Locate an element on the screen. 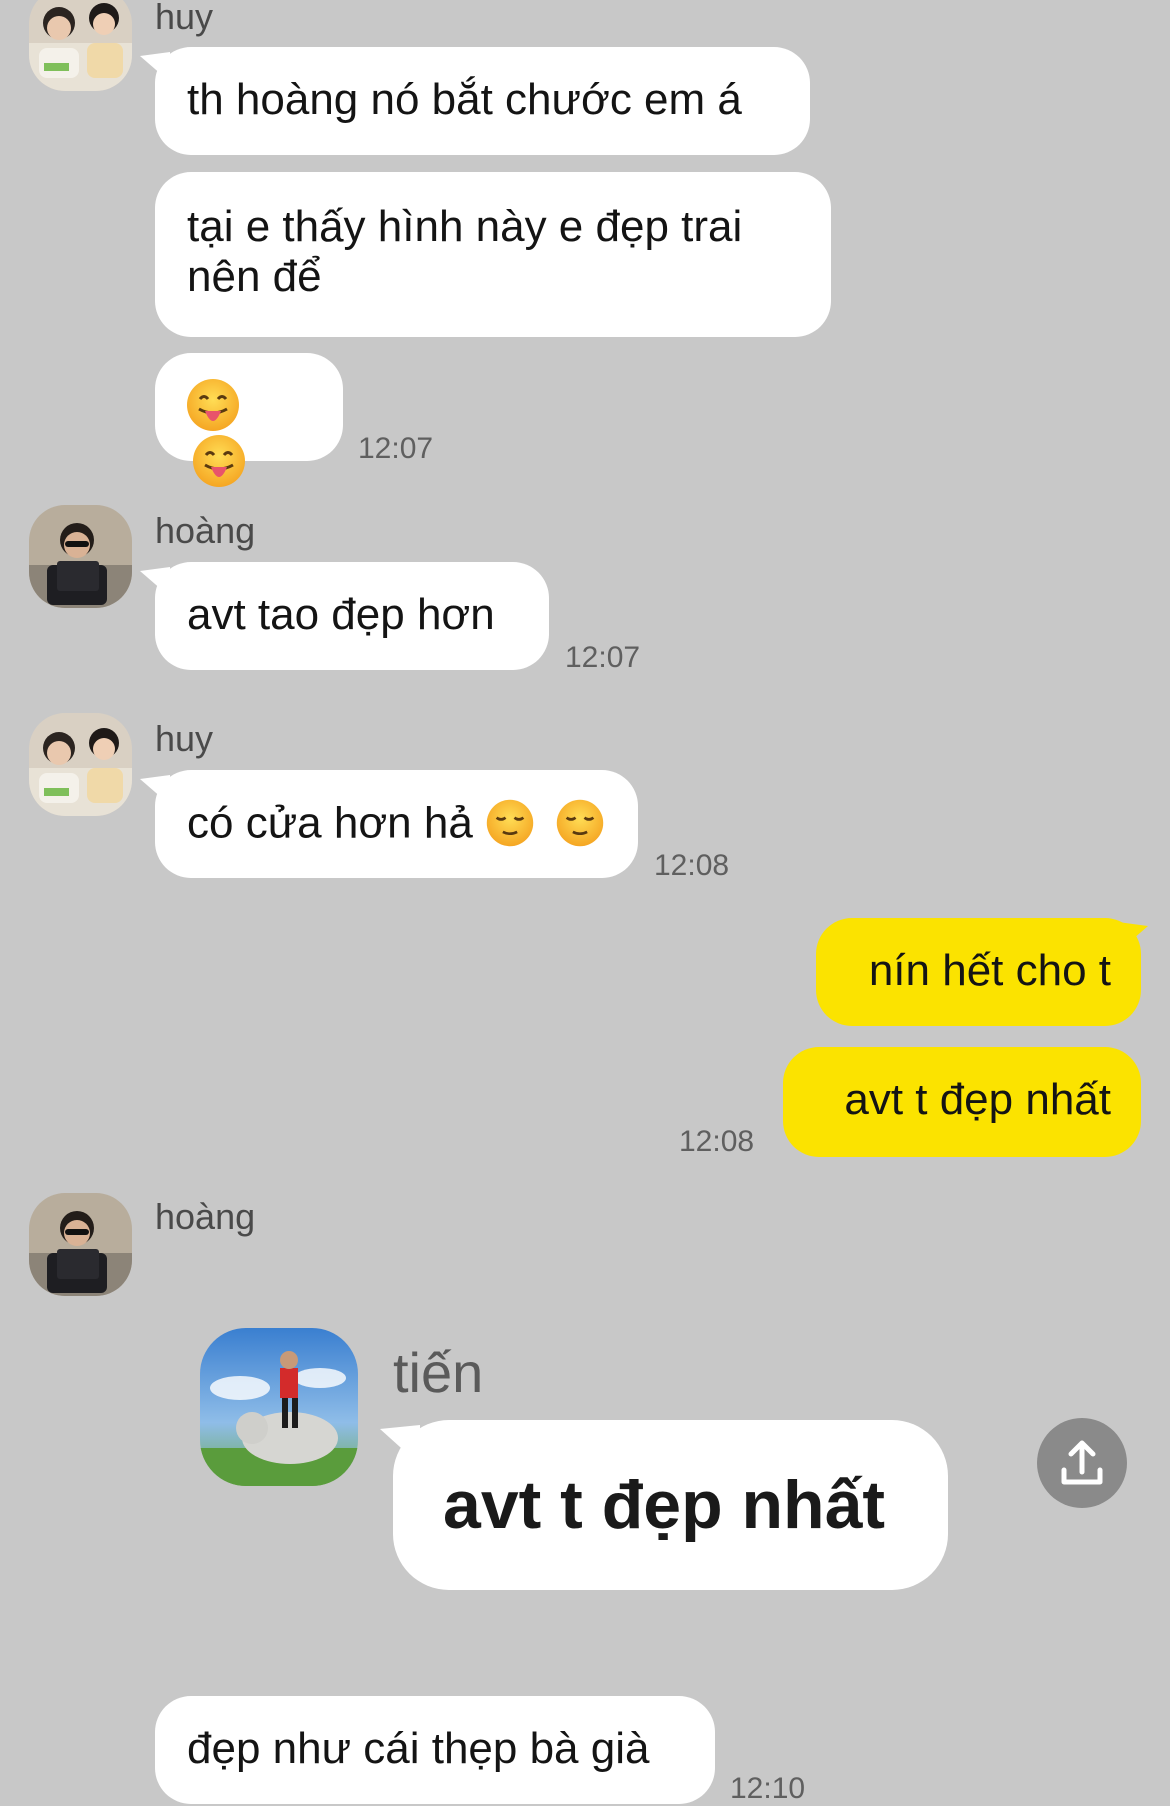 The width and height of the screenshot is (1170, 1806). message-bubble-outgoing: avt t đẹp nhất is located at coordinates (962, 1102).